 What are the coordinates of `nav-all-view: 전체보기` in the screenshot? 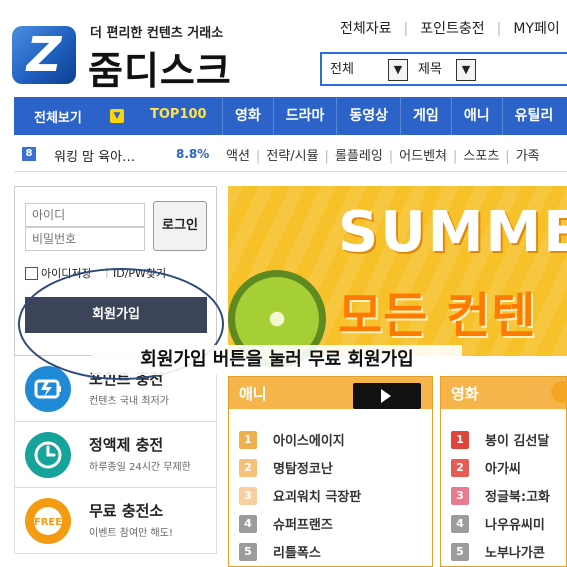 It's located at (58, 116).